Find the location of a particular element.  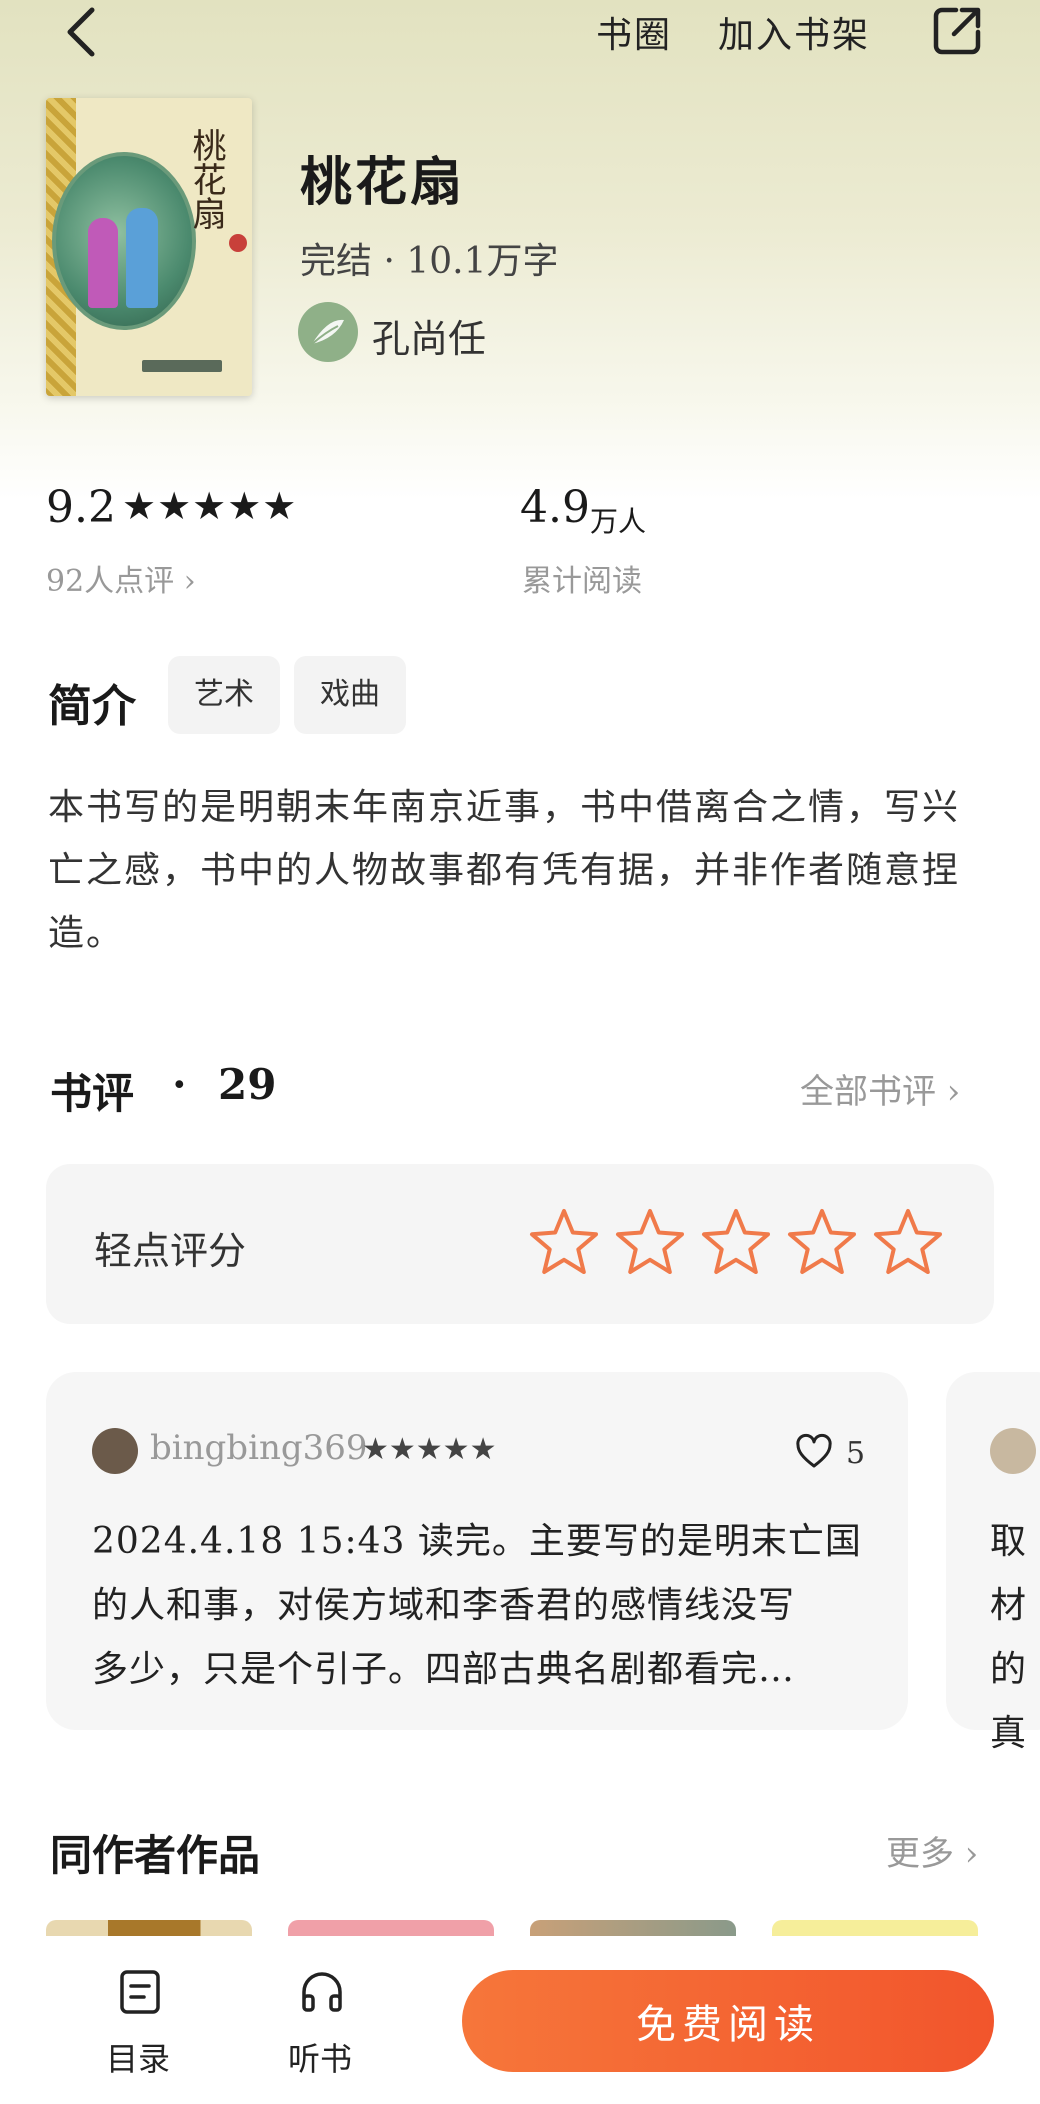

table-of-contents-label: 目录 is located at coordinates (138, 2057).